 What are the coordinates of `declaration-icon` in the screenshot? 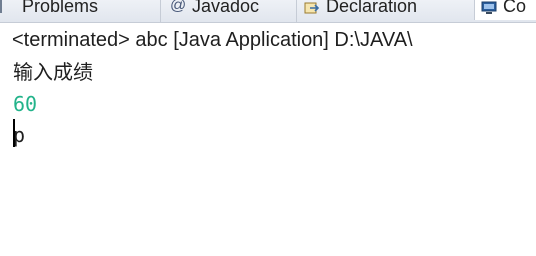 It's located at (312, 7).